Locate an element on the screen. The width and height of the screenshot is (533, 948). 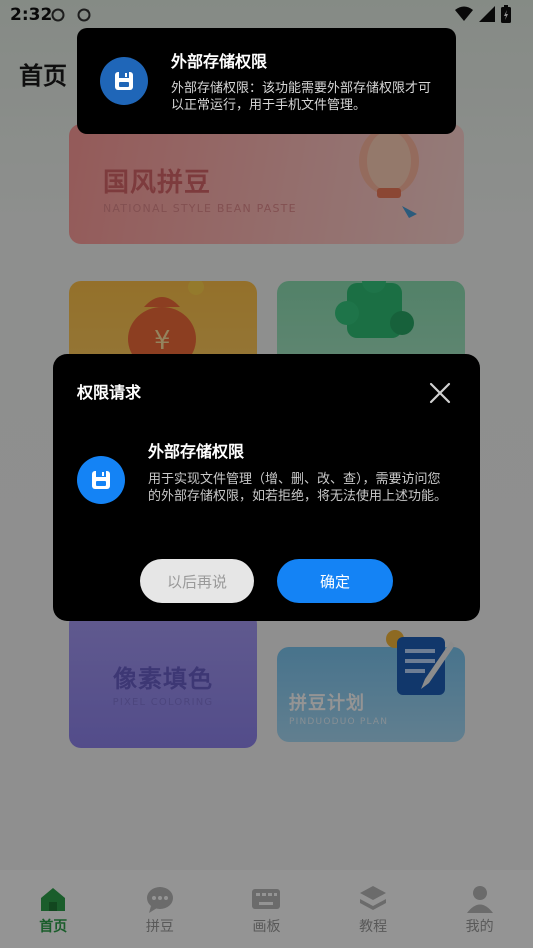
dialog-title: 权限请求 is located at coordinates (109, 392).